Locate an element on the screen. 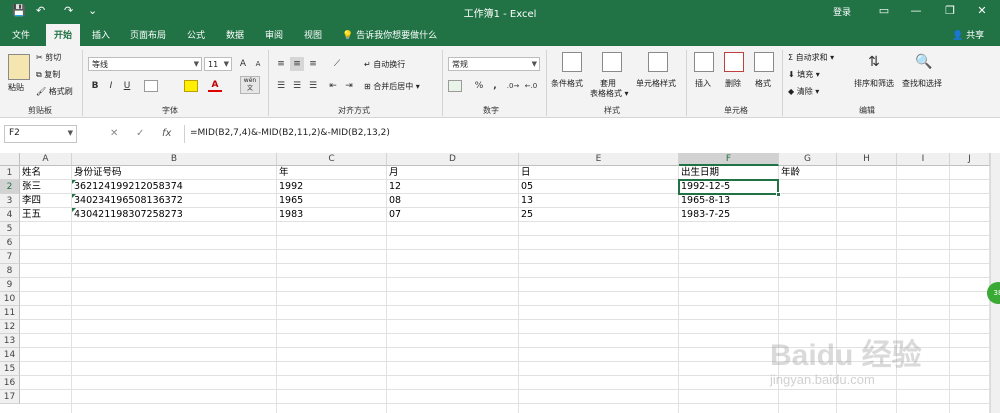 The image size is (1000, 413). grow-font-icon: A is located at coordinates (243, 64).